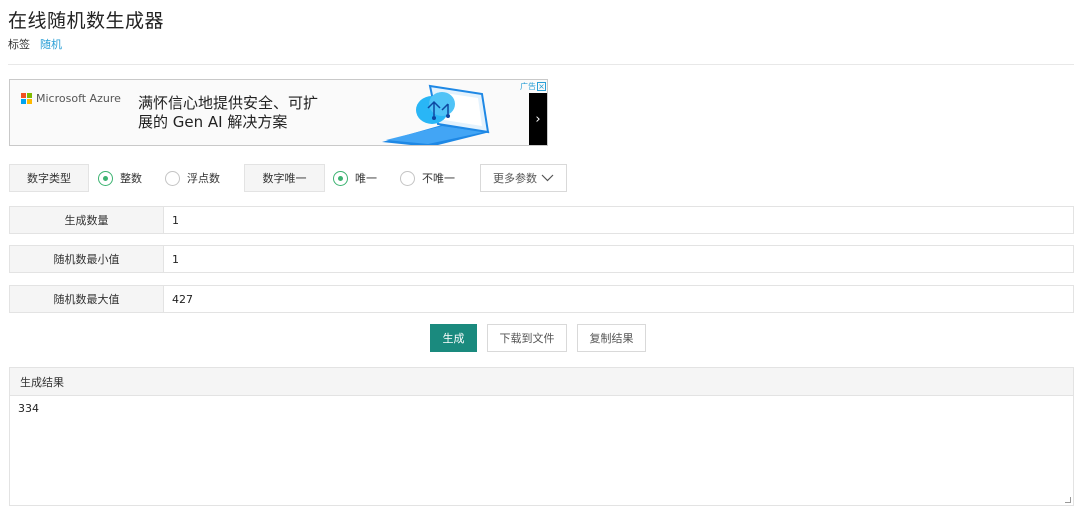  I want to click on ad-brand: Microsoft Azure, so click(78, 98).